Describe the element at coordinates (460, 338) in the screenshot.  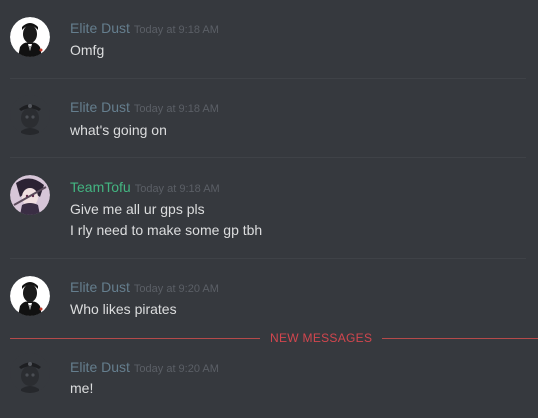
I see `new-messages-rule-right` at that location.